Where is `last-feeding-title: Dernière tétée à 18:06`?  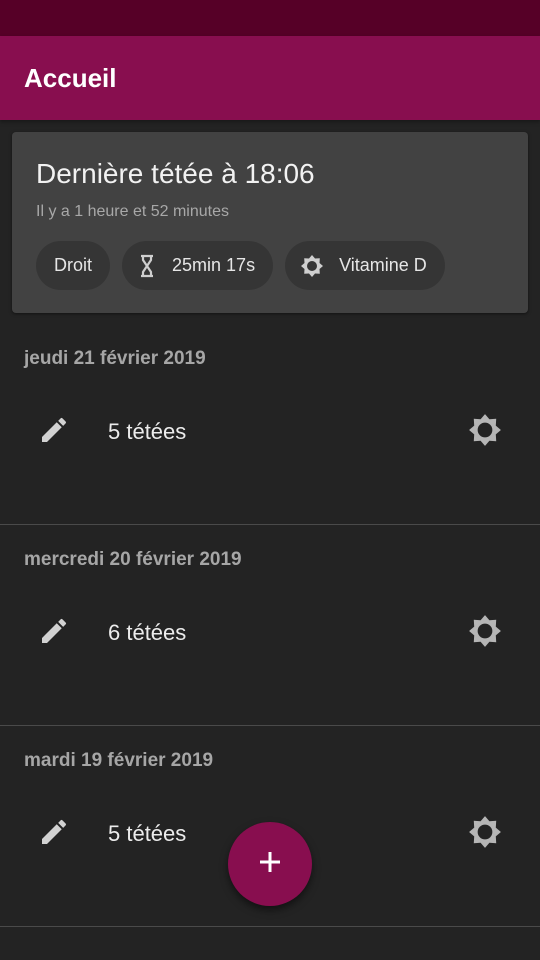 last-feeding-title: Dernière tétée à 18:06 is located at coordinates (175, 173).